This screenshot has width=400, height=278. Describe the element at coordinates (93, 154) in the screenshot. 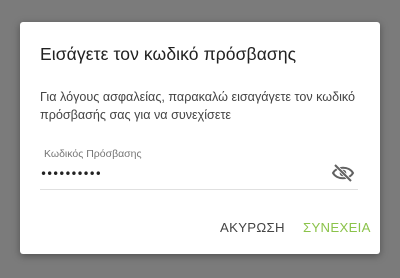

I see `password-field-label: Κωδικός Πρόσβασης` at that location.